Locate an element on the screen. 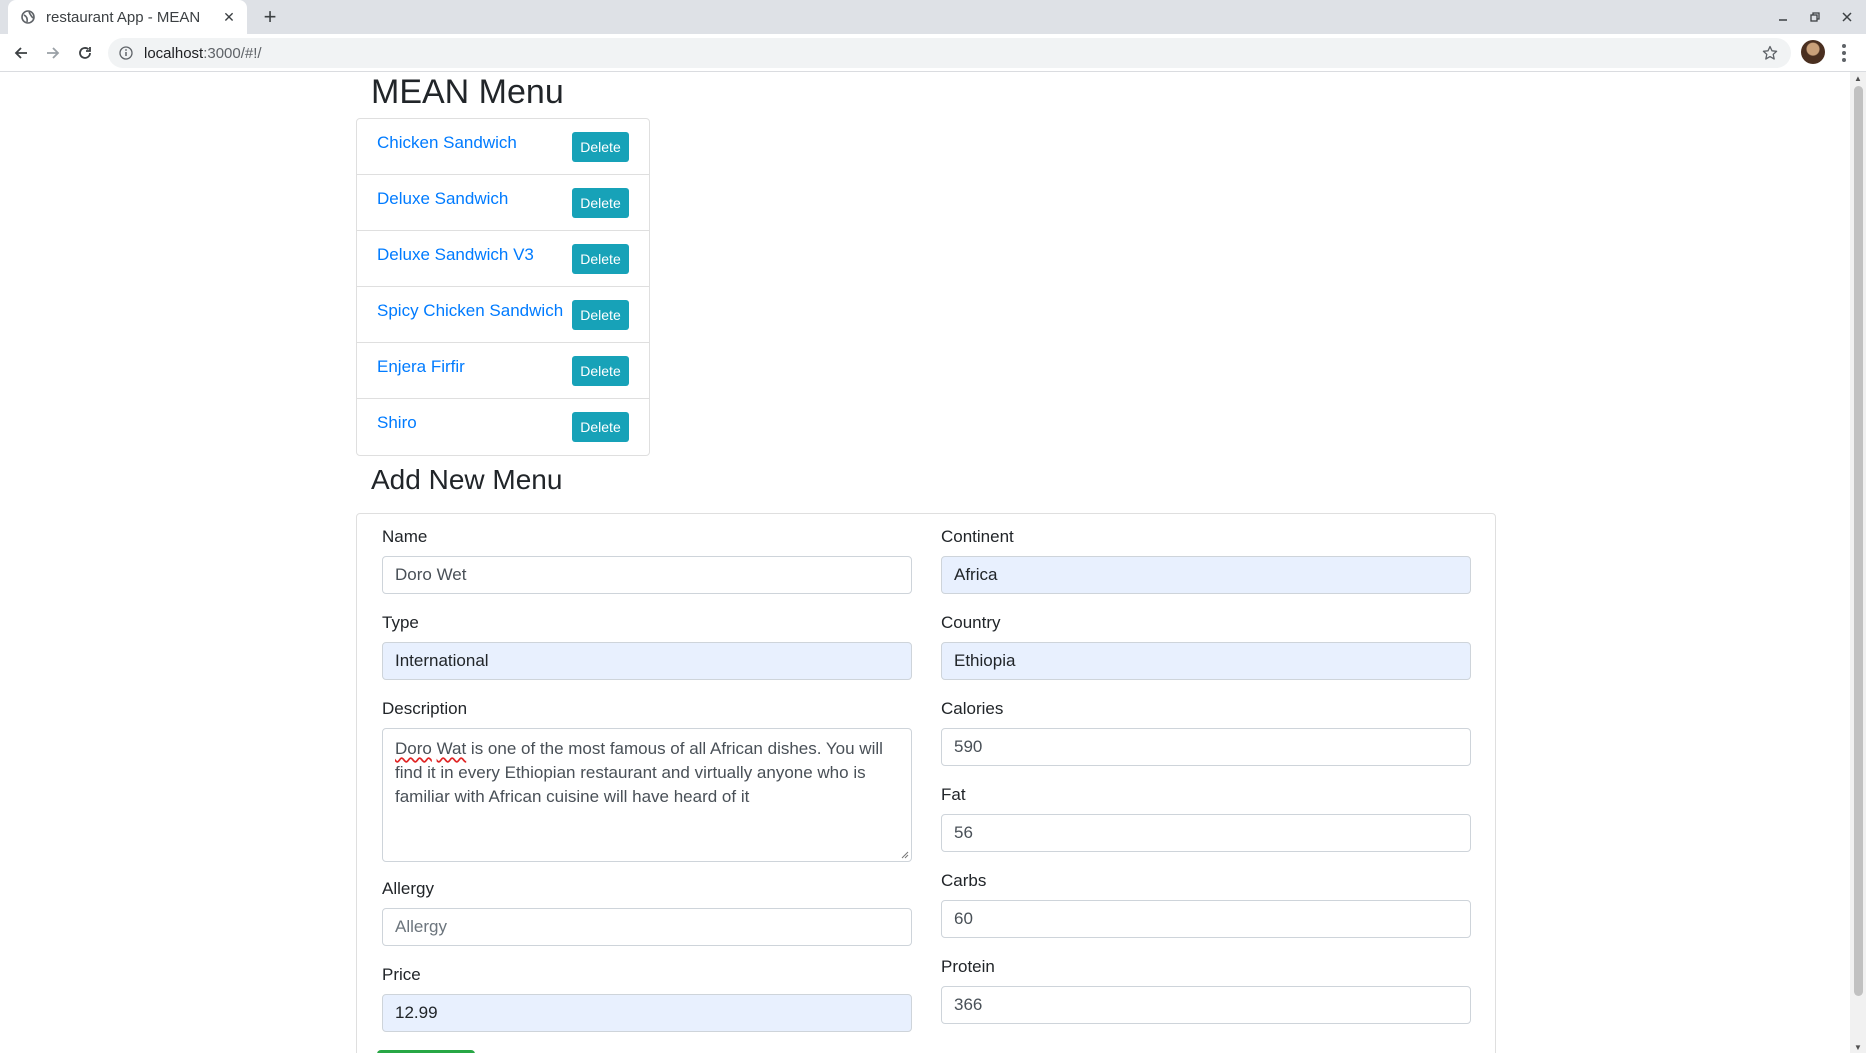  type-field is located at coordinates (647, 661).